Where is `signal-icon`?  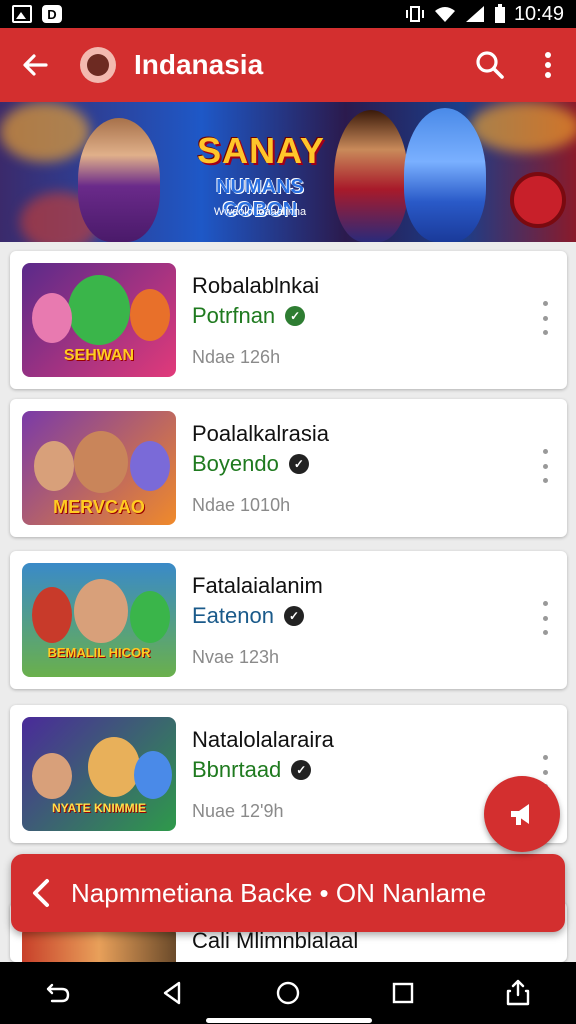 signal-icon is located at coordinates (474, 14).